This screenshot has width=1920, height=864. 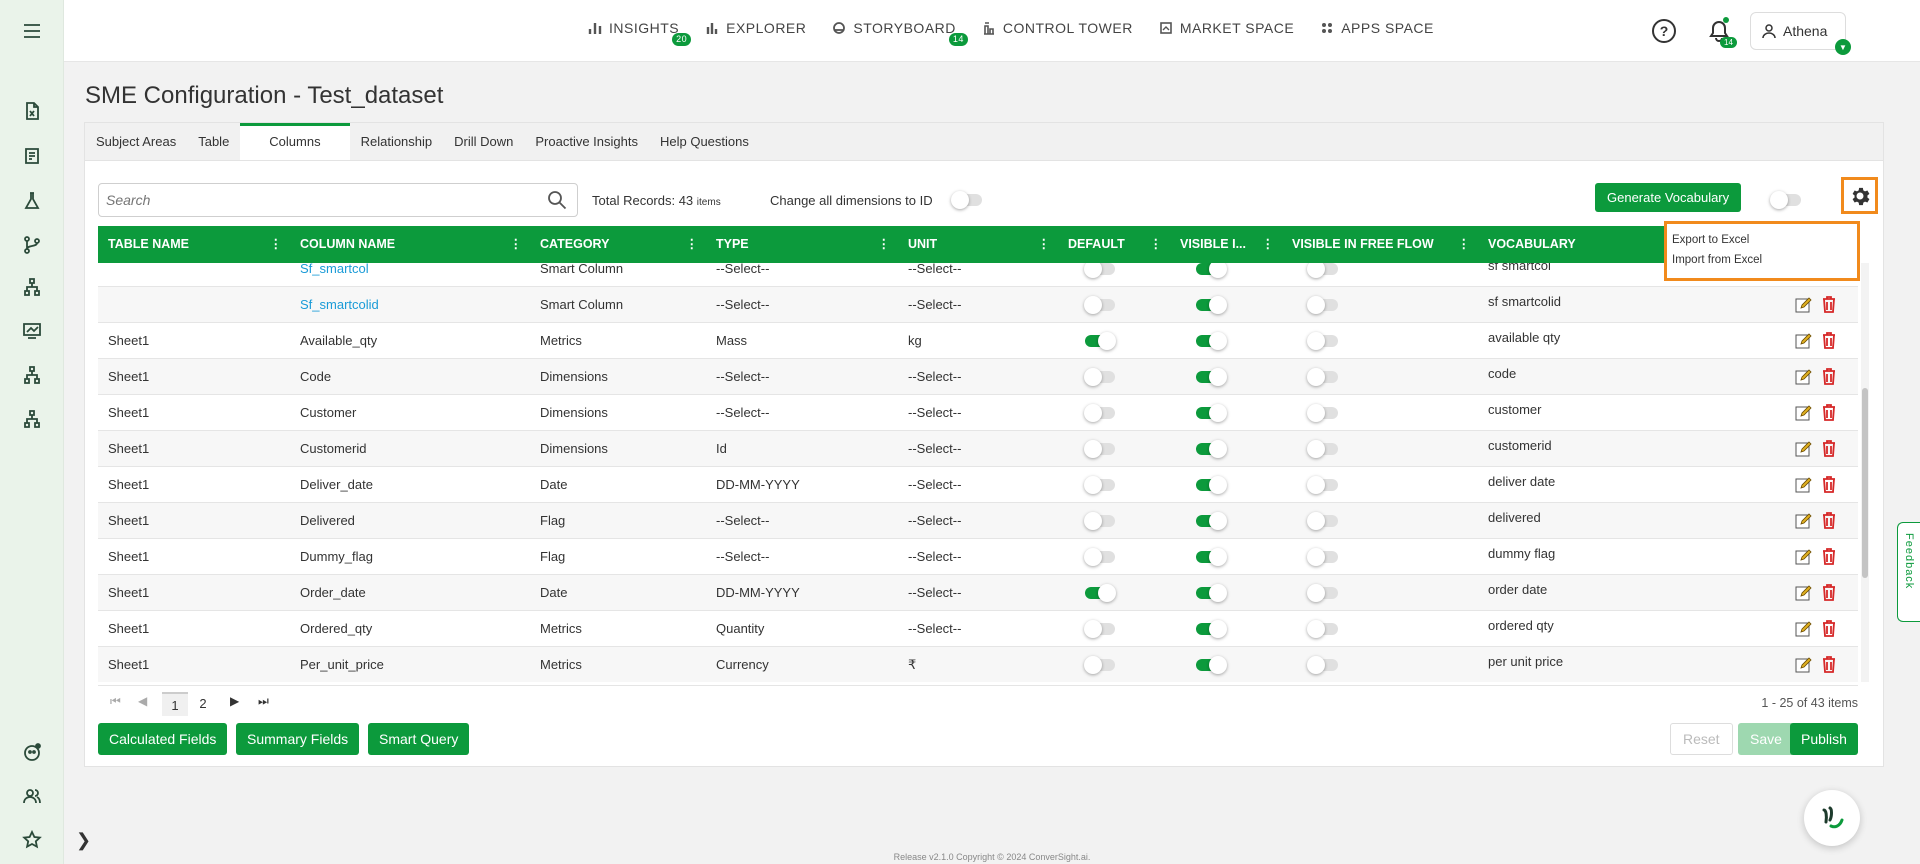 I want to click on menu-item-export-to-excel: Export to Excel, so click(x=1762, y=240).